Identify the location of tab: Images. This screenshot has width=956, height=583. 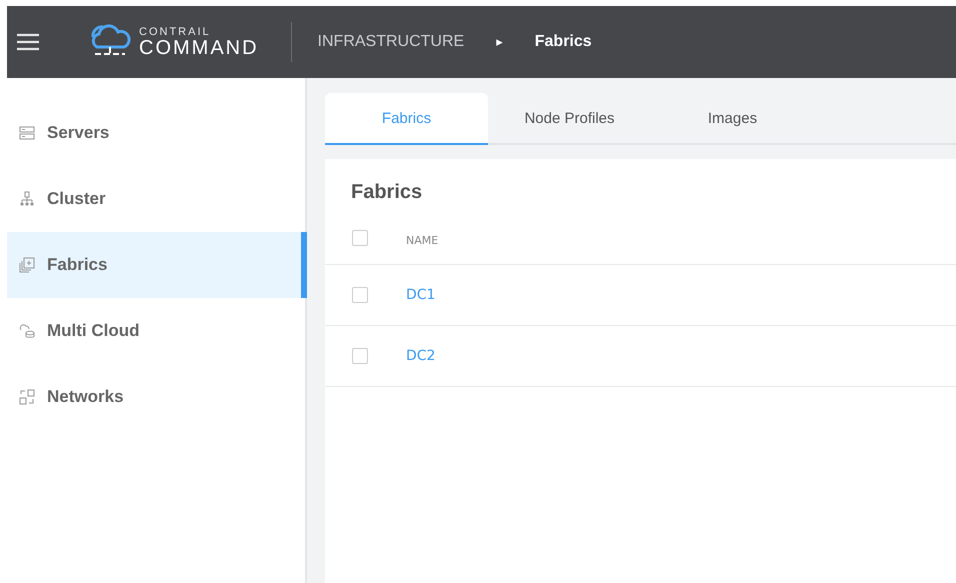
(732, 119).